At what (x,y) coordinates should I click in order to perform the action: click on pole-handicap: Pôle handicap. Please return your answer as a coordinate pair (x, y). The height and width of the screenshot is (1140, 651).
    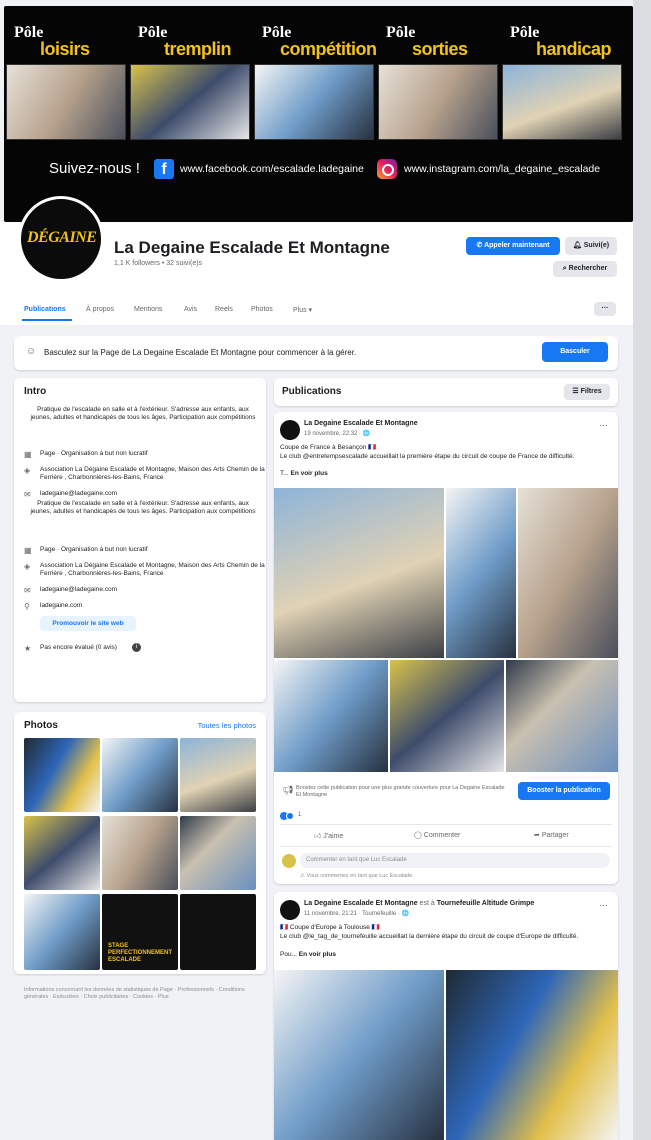
    Looking at the image, I should click on (562, 79).